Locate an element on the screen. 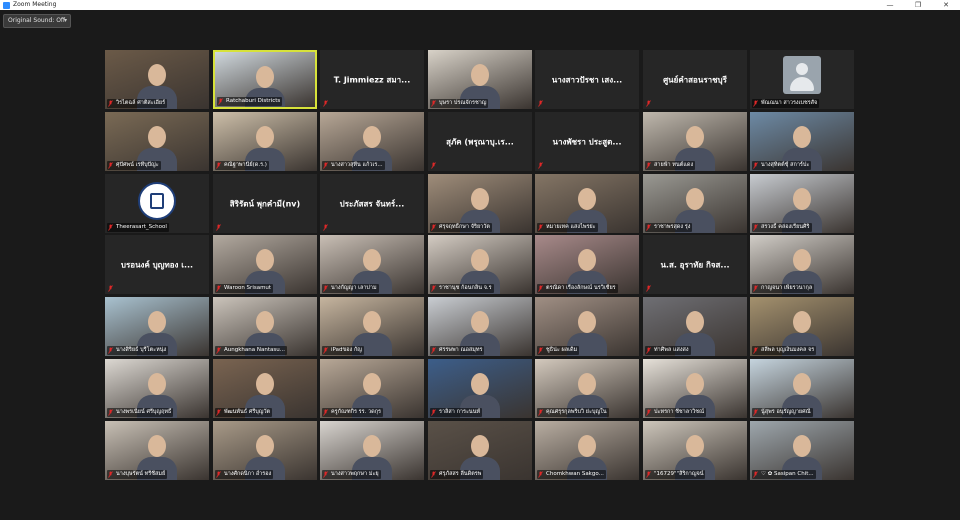 Image resolution: width=960 pixels, height=520 pixels. participant-tile: นู้สุพร อนุรัญญายศณี is located at coordinates (802, 388).